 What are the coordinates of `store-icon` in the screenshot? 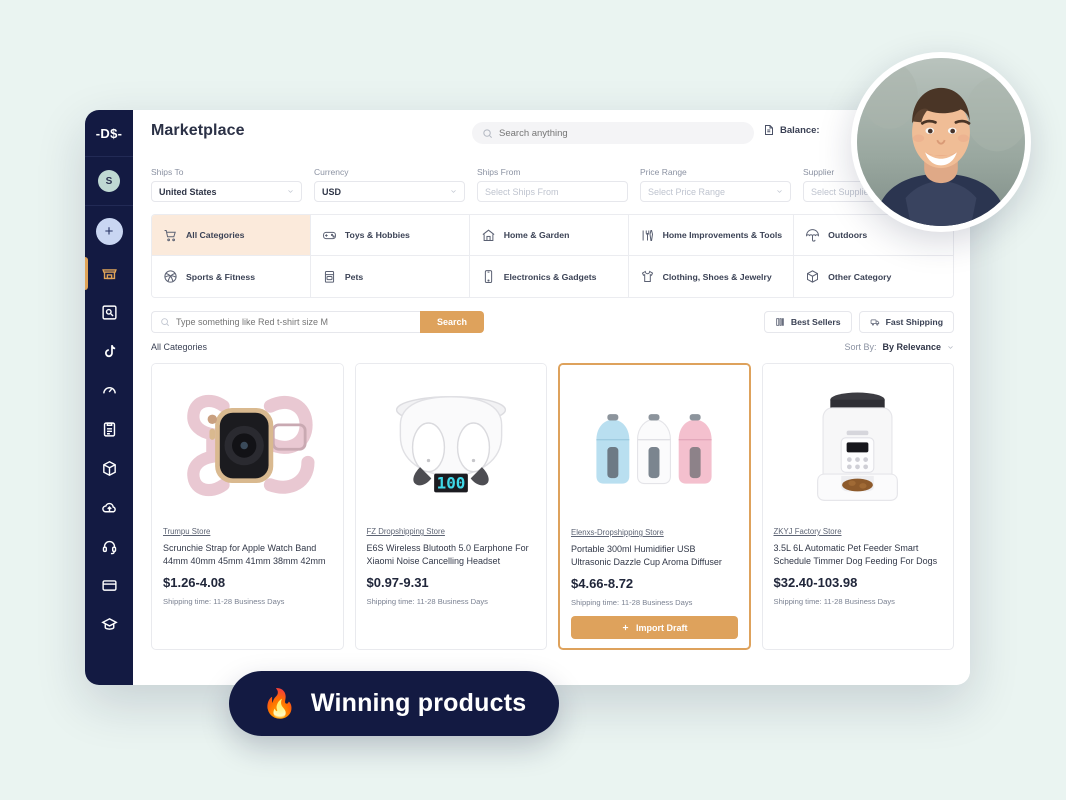 It's located at (109, 274).